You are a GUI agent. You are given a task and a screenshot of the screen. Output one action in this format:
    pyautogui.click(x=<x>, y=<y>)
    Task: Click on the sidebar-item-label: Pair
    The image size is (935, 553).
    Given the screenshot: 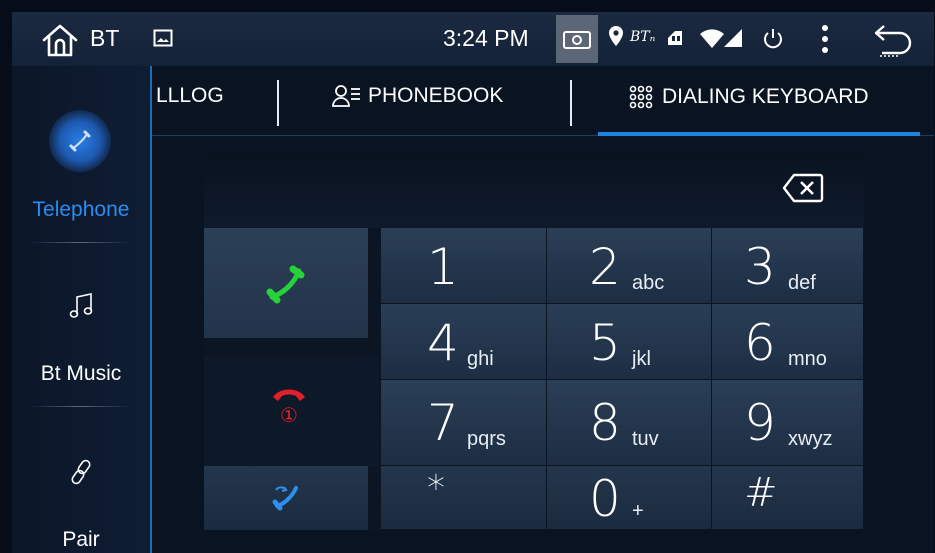 What is the action you would take?
    pyautogui.click(x=81, y=539)
    